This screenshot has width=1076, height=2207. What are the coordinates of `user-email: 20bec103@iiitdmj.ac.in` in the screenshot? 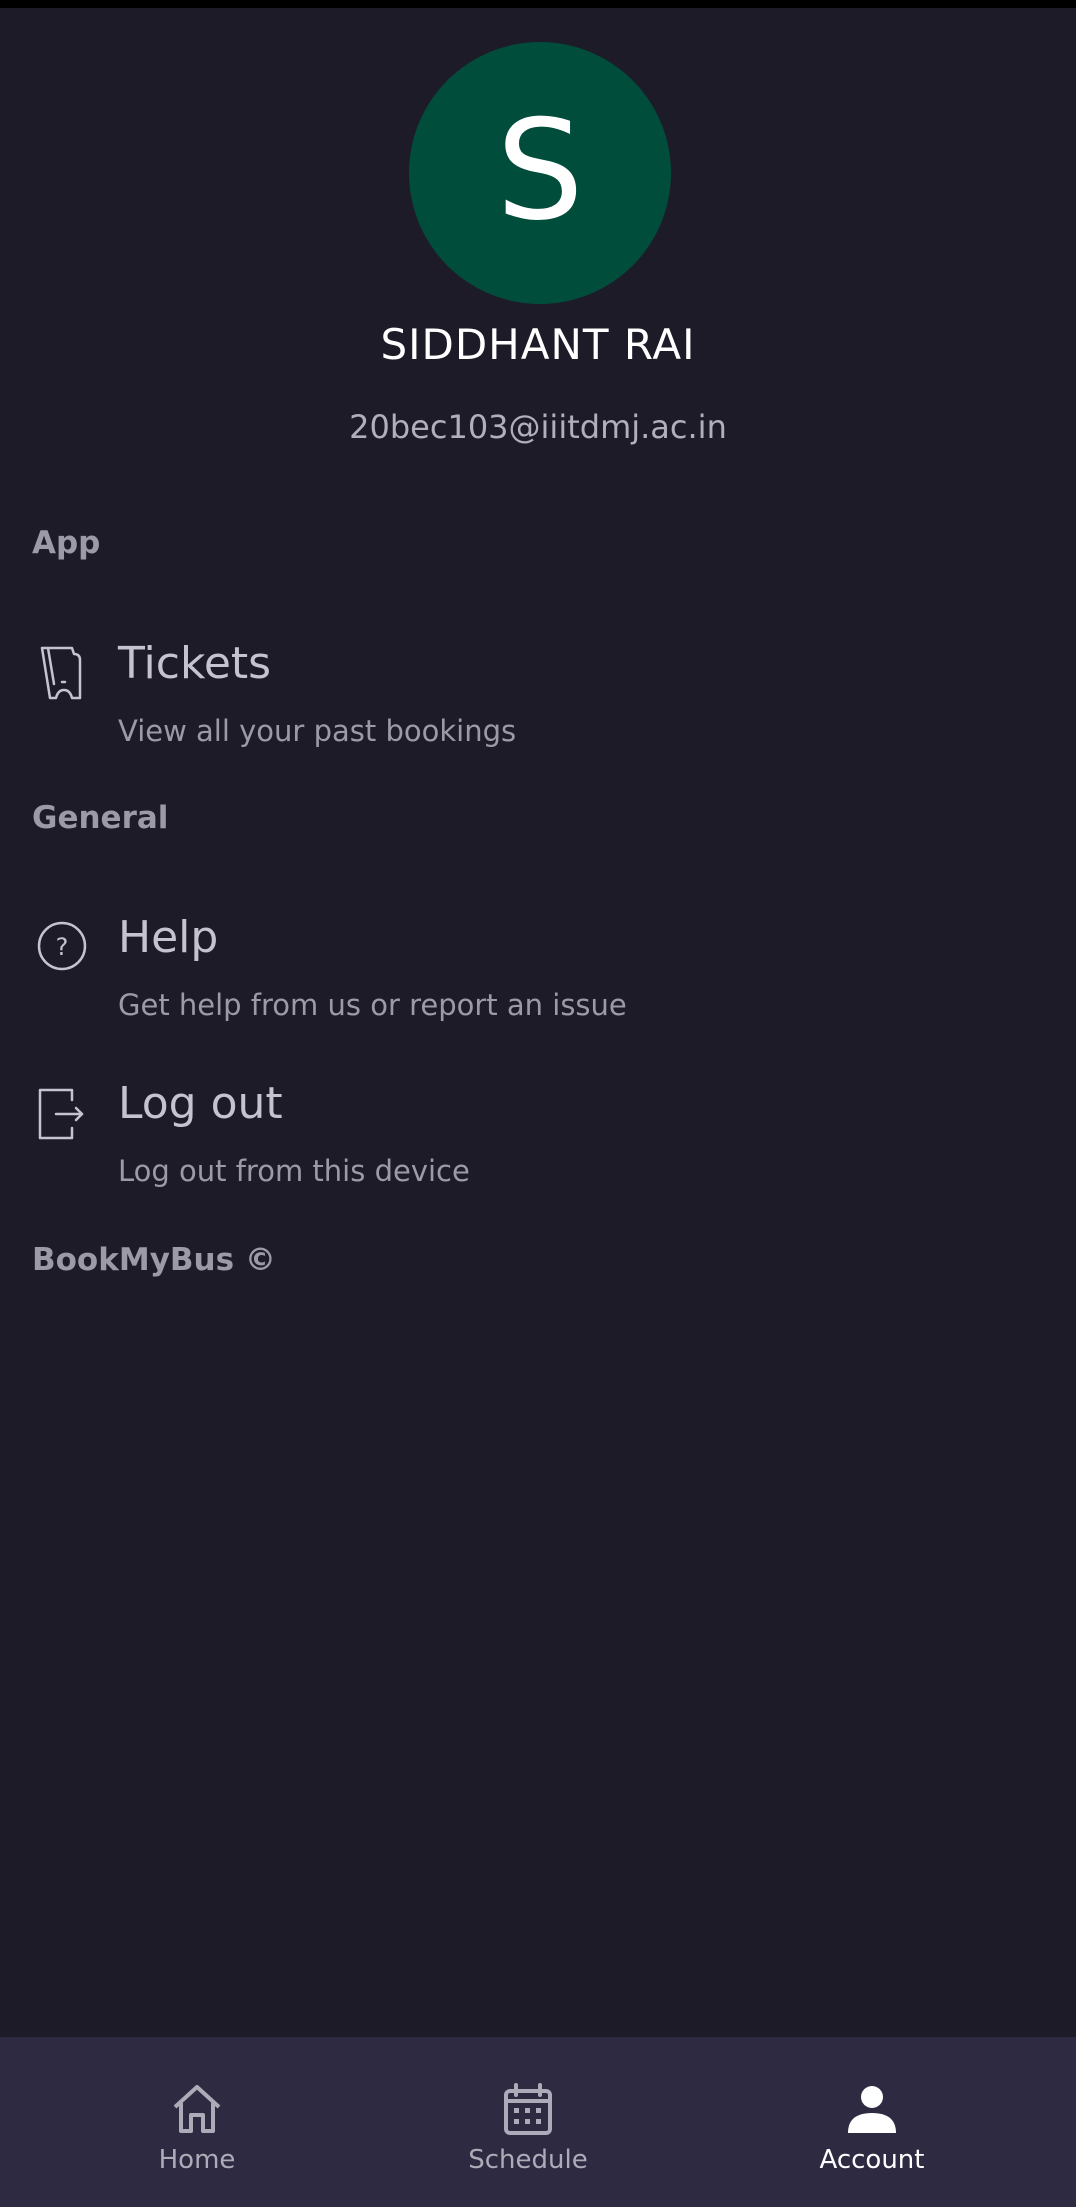 It's located at (538, 427).